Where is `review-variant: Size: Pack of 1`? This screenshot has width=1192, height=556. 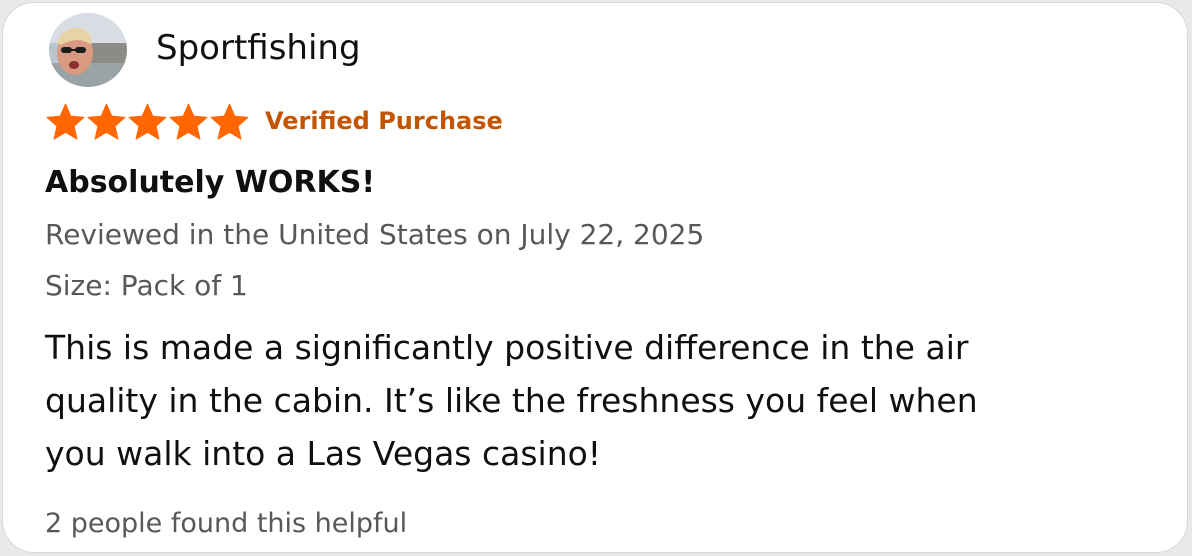
review-variant: Size: Pack of 1 is located at coordinates (146, 285).